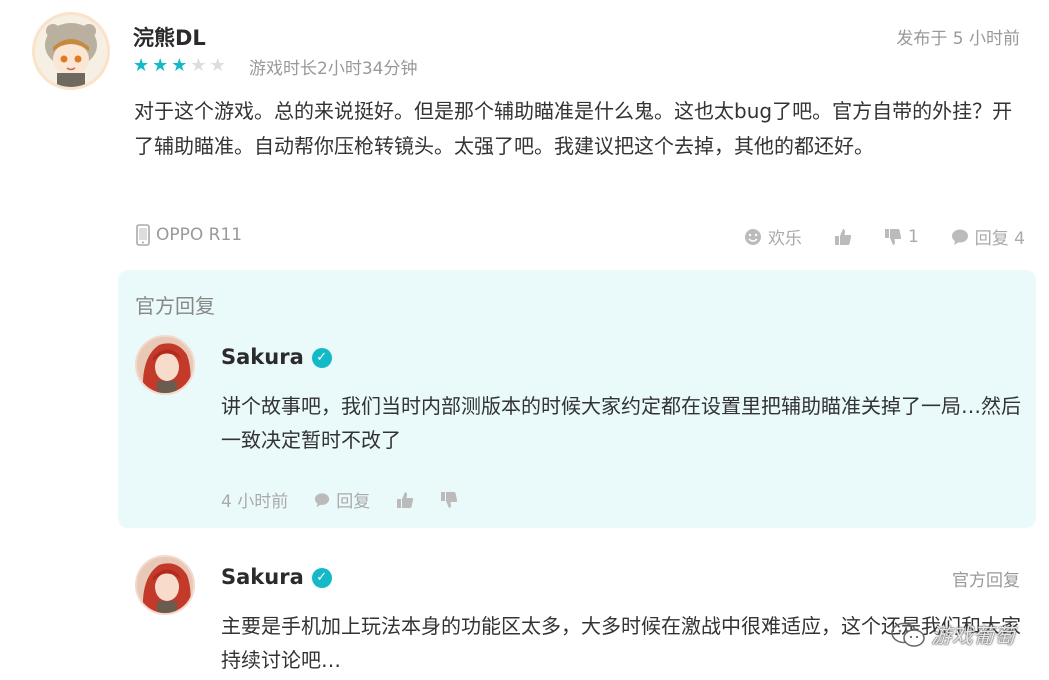 Image resolution: width=1049 pixels, height=680 pixels. I want to click on official-reply-reply-button: 回复, so click(342, 499).